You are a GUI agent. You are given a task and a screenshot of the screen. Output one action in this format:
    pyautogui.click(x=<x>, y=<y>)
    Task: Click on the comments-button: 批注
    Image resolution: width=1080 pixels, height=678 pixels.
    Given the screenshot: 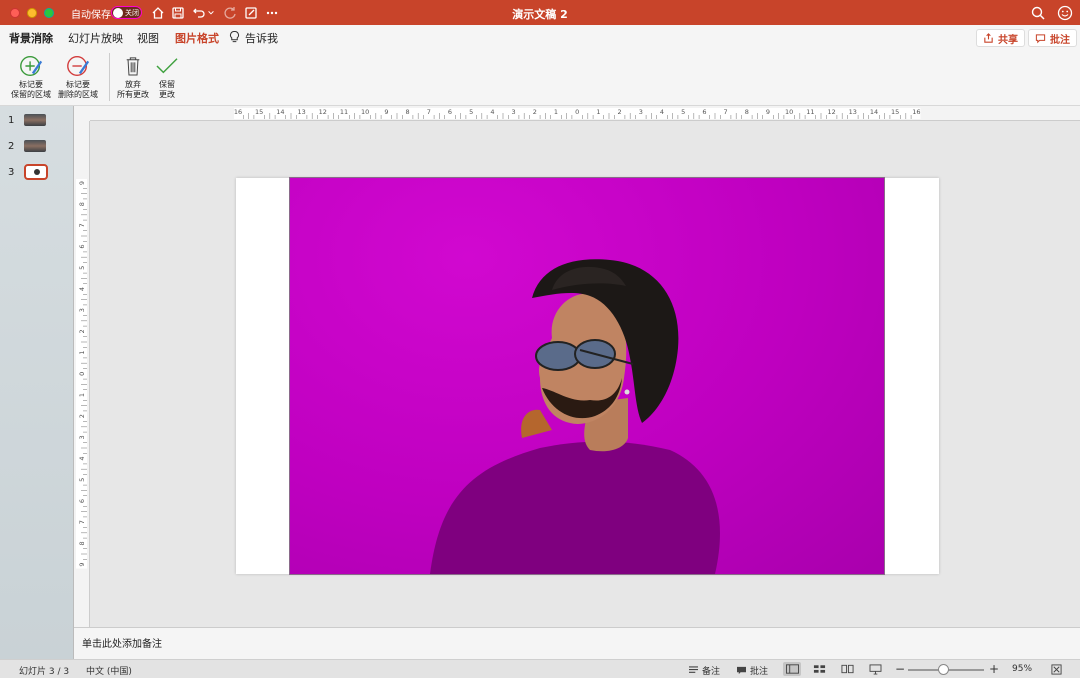 What is the action you would take?
    pyautogui.click(x=1052, y=38)
    